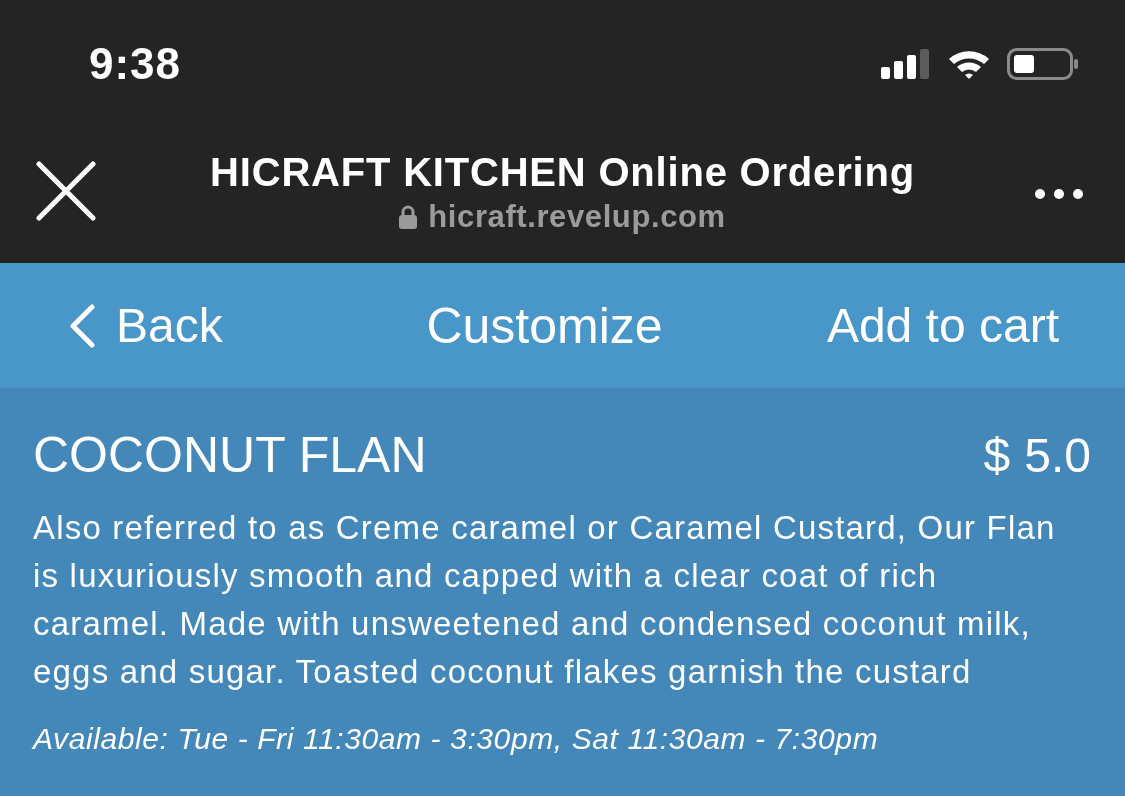 The image size is (1125, 796). I want to click on status-time: 9:38, so click(135, 63).